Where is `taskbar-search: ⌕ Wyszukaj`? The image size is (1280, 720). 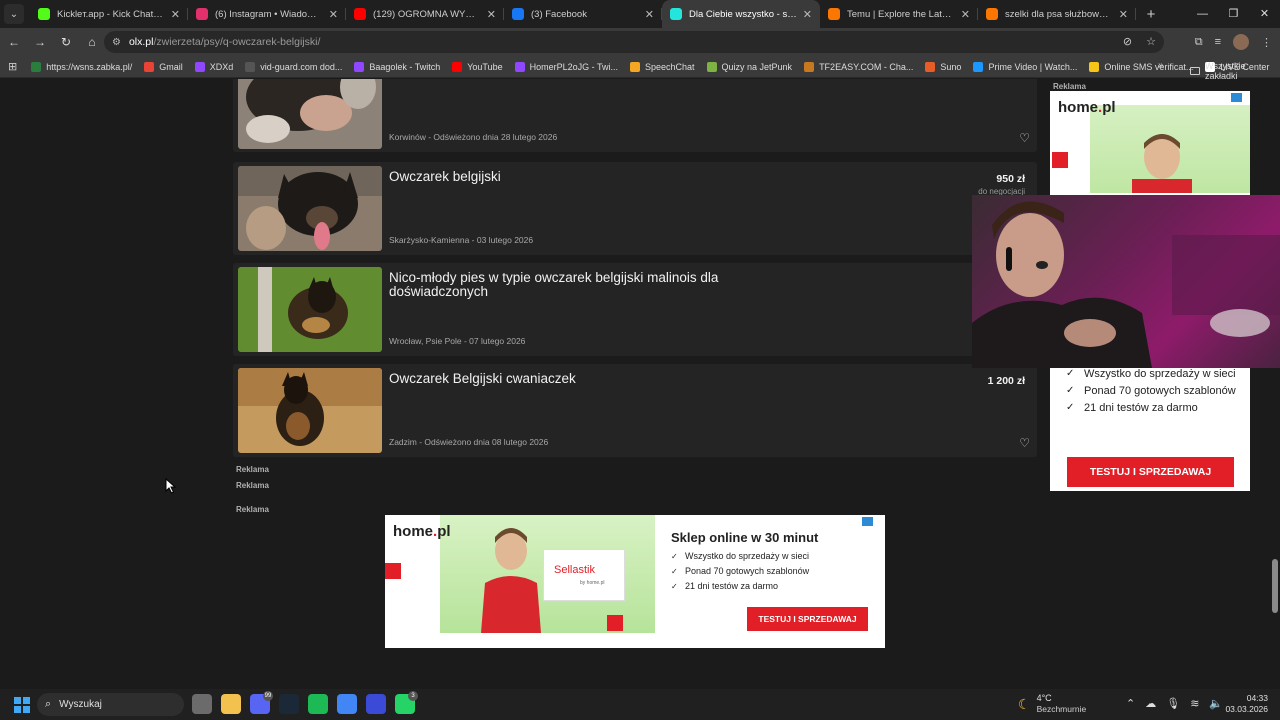 taskbar-search: ⌕ Wyszukaj is located at coordinates (110, 704).